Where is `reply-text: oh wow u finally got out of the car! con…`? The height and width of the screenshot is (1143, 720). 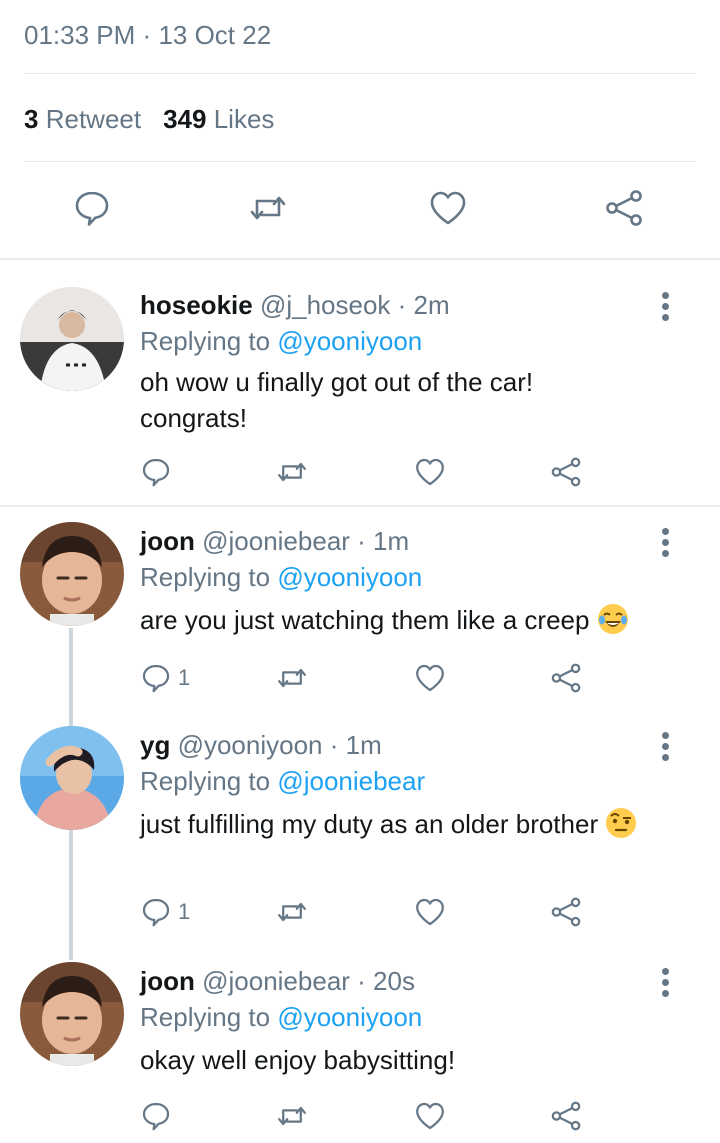
reply-text: oh wow u finally got out of the car! con… is located at coordinates (337, 400).